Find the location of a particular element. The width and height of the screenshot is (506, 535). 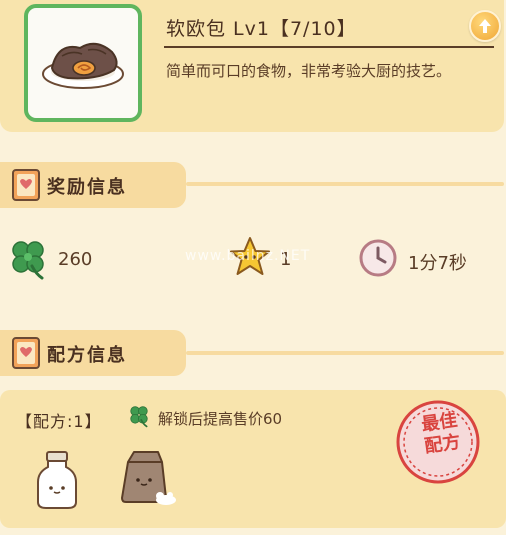

clover-reward-value: 260 is located at coordinates (75, 259).